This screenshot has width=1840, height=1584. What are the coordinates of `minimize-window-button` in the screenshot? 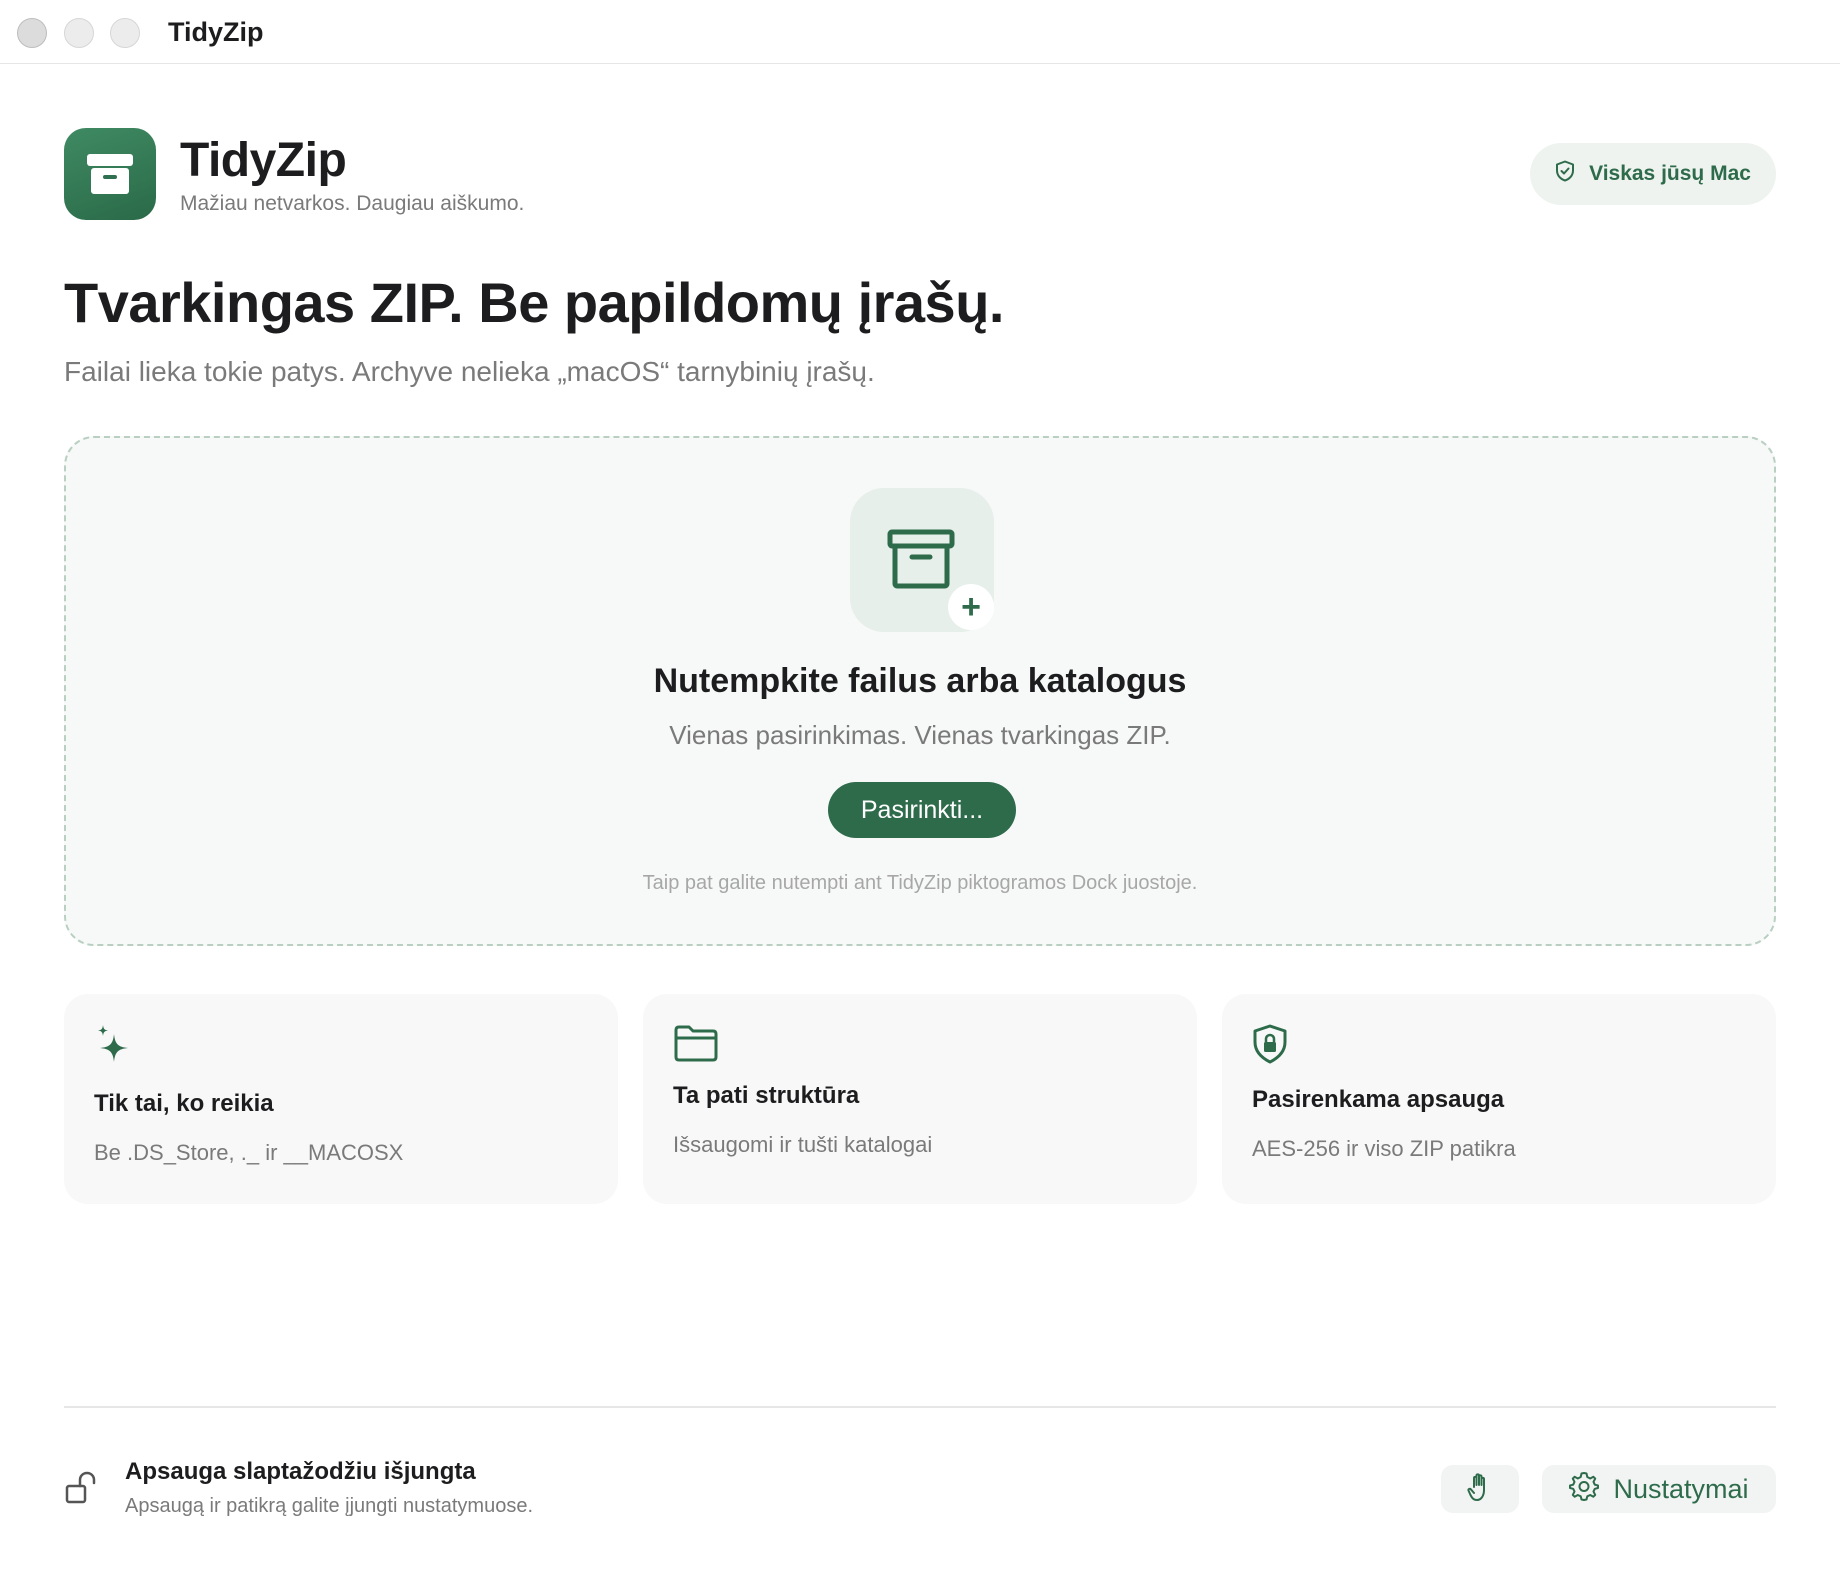 It's located at (79, 33).